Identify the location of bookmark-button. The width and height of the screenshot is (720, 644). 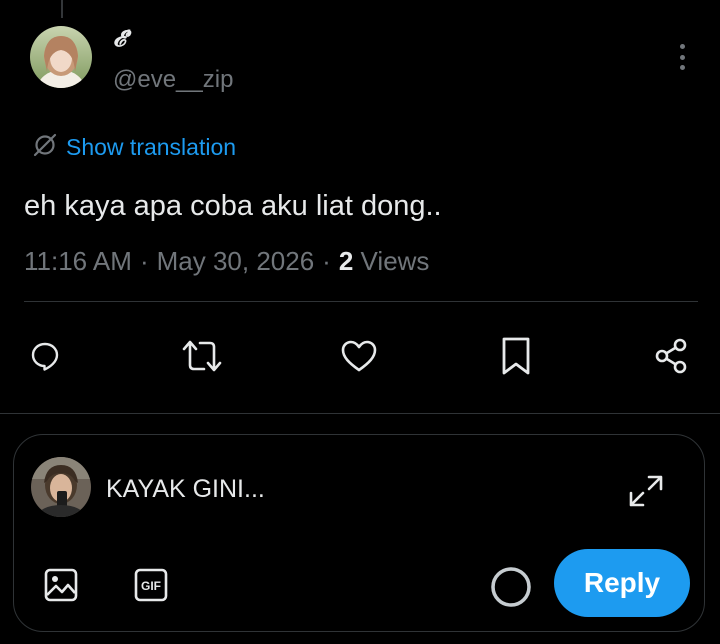
(516, 356).